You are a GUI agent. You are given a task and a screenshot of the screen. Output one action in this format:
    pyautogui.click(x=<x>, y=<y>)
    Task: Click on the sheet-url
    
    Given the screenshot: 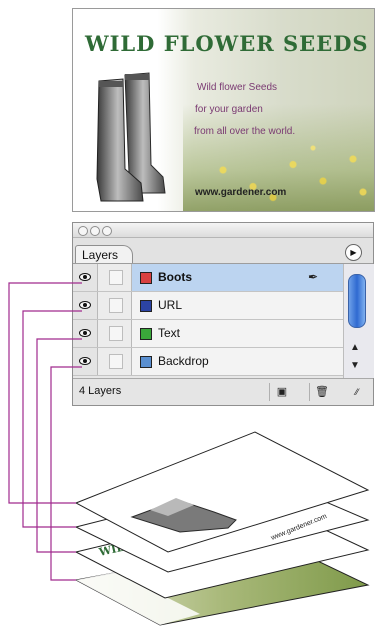 What is the action you would take?
    pyautogui.click(x=222, y=525)
    